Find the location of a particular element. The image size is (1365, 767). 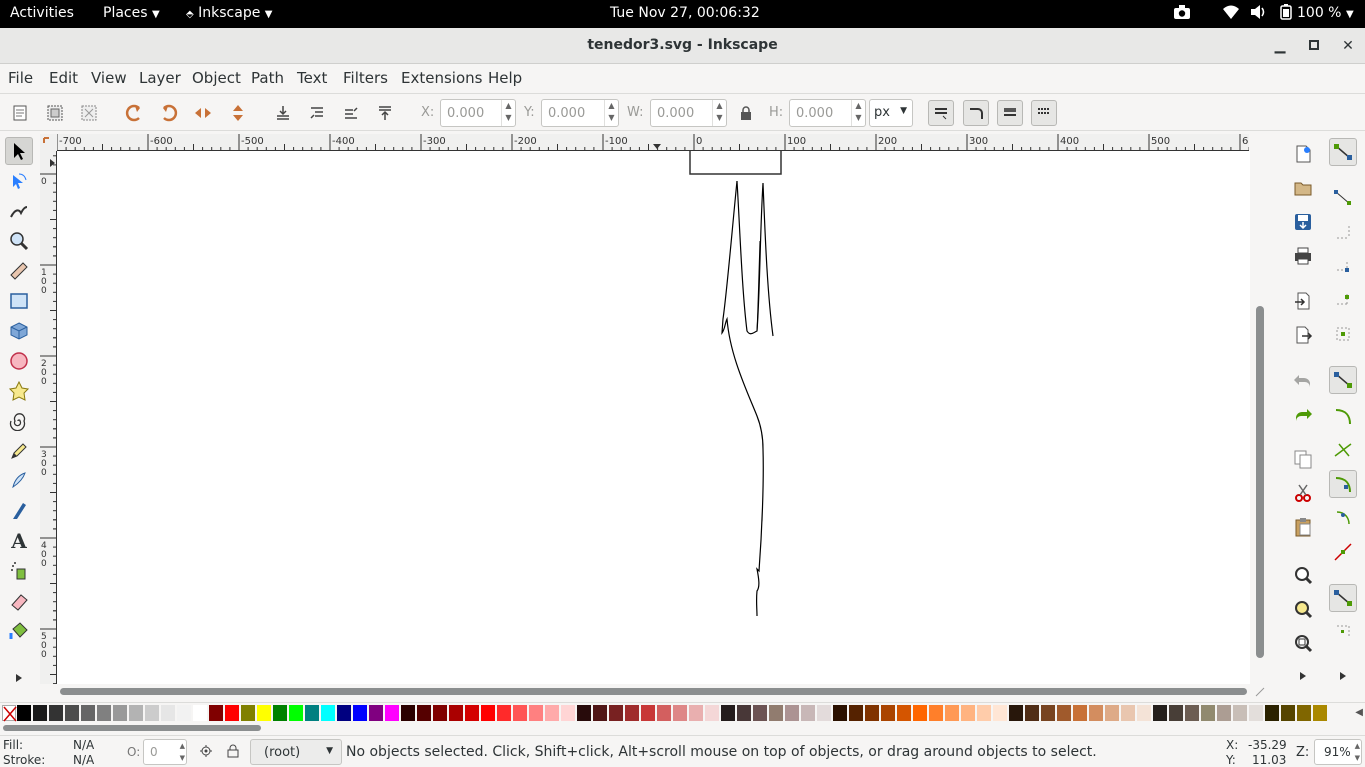

power-icon is located at coordinates (1286, 14).